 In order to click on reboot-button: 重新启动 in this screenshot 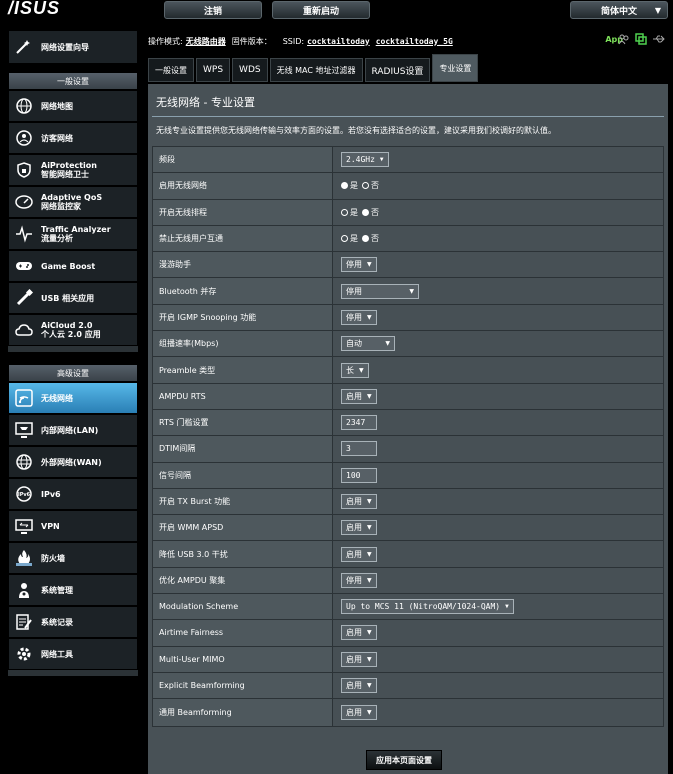, I will do `click(321, 10)`.